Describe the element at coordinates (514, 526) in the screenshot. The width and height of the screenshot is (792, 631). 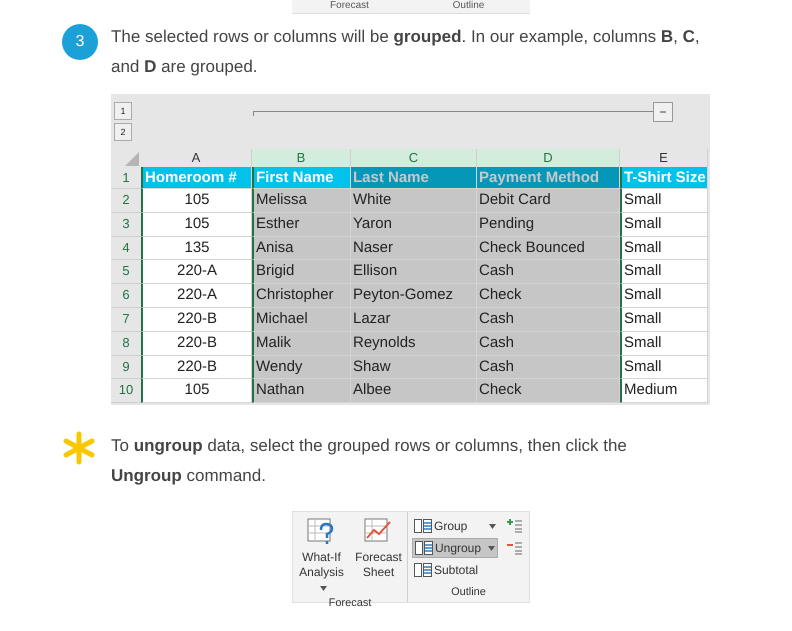
I see `plus-lines-icon` at that location.